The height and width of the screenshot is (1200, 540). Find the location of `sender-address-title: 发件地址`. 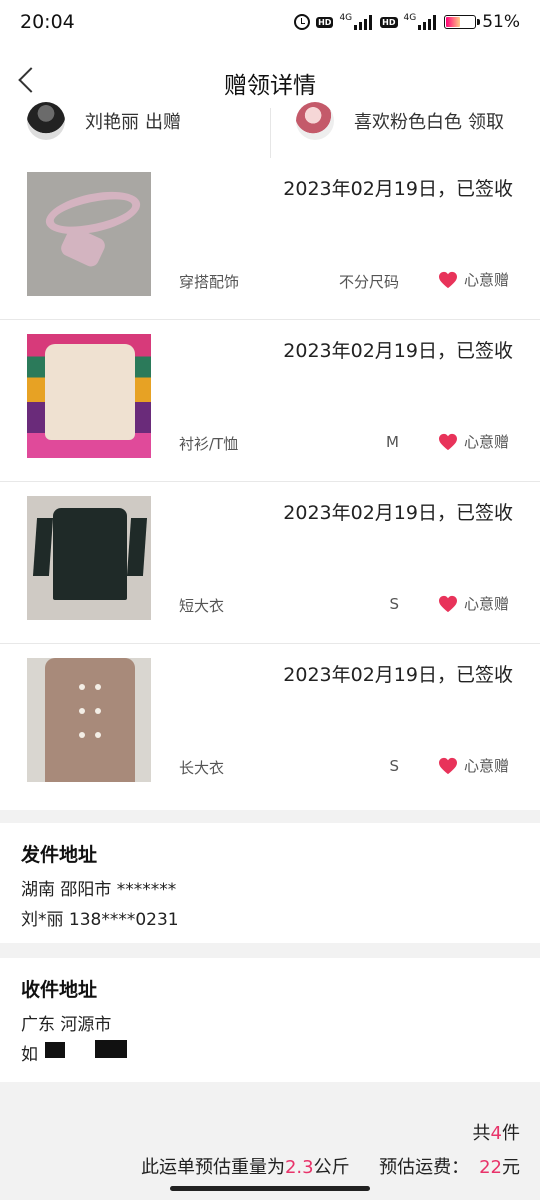

sender-address-title: 发件地址 is located at coordinates (59, 855).